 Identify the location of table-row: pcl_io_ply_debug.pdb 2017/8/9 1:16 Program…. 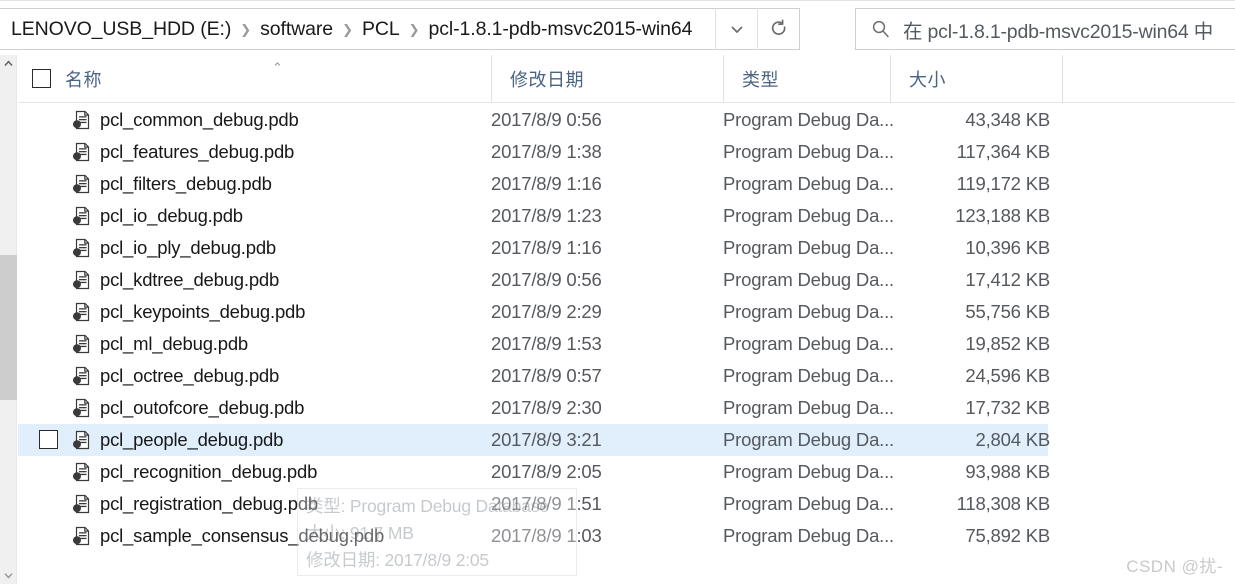
(534, 248).